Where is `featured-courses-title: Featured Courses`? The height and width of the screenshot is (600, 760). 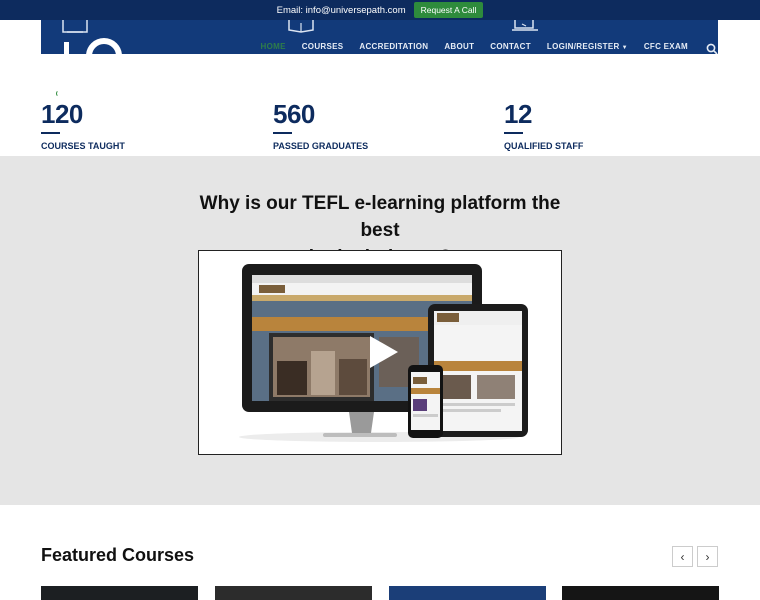
featured-courses-title: Featured Courses is located at coordinates (118, 555).